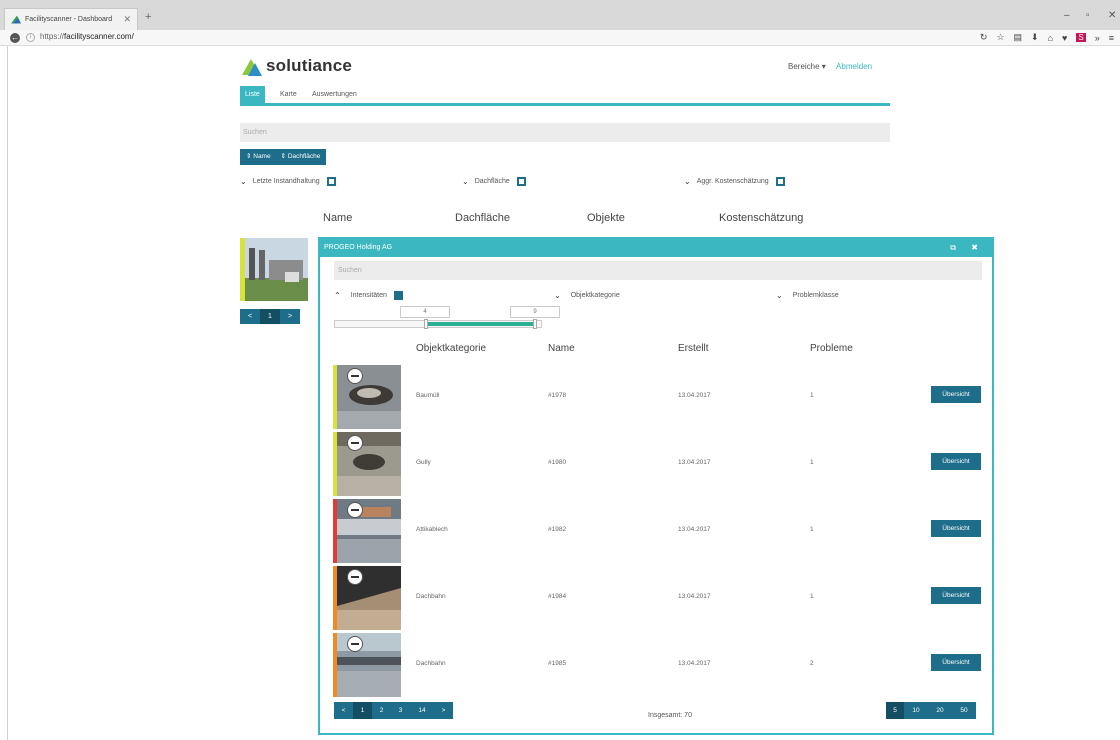 The image size is (1120, 740). I want to click on new-tab-button: +, so click(148, 17).